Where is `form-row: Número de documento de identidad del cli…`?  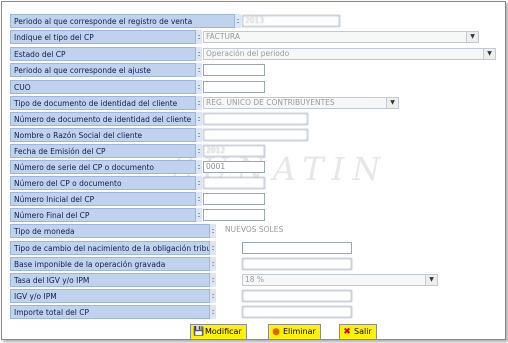
form-row: Número de documento de identidad del cli… is located at coordinates (255, 119).